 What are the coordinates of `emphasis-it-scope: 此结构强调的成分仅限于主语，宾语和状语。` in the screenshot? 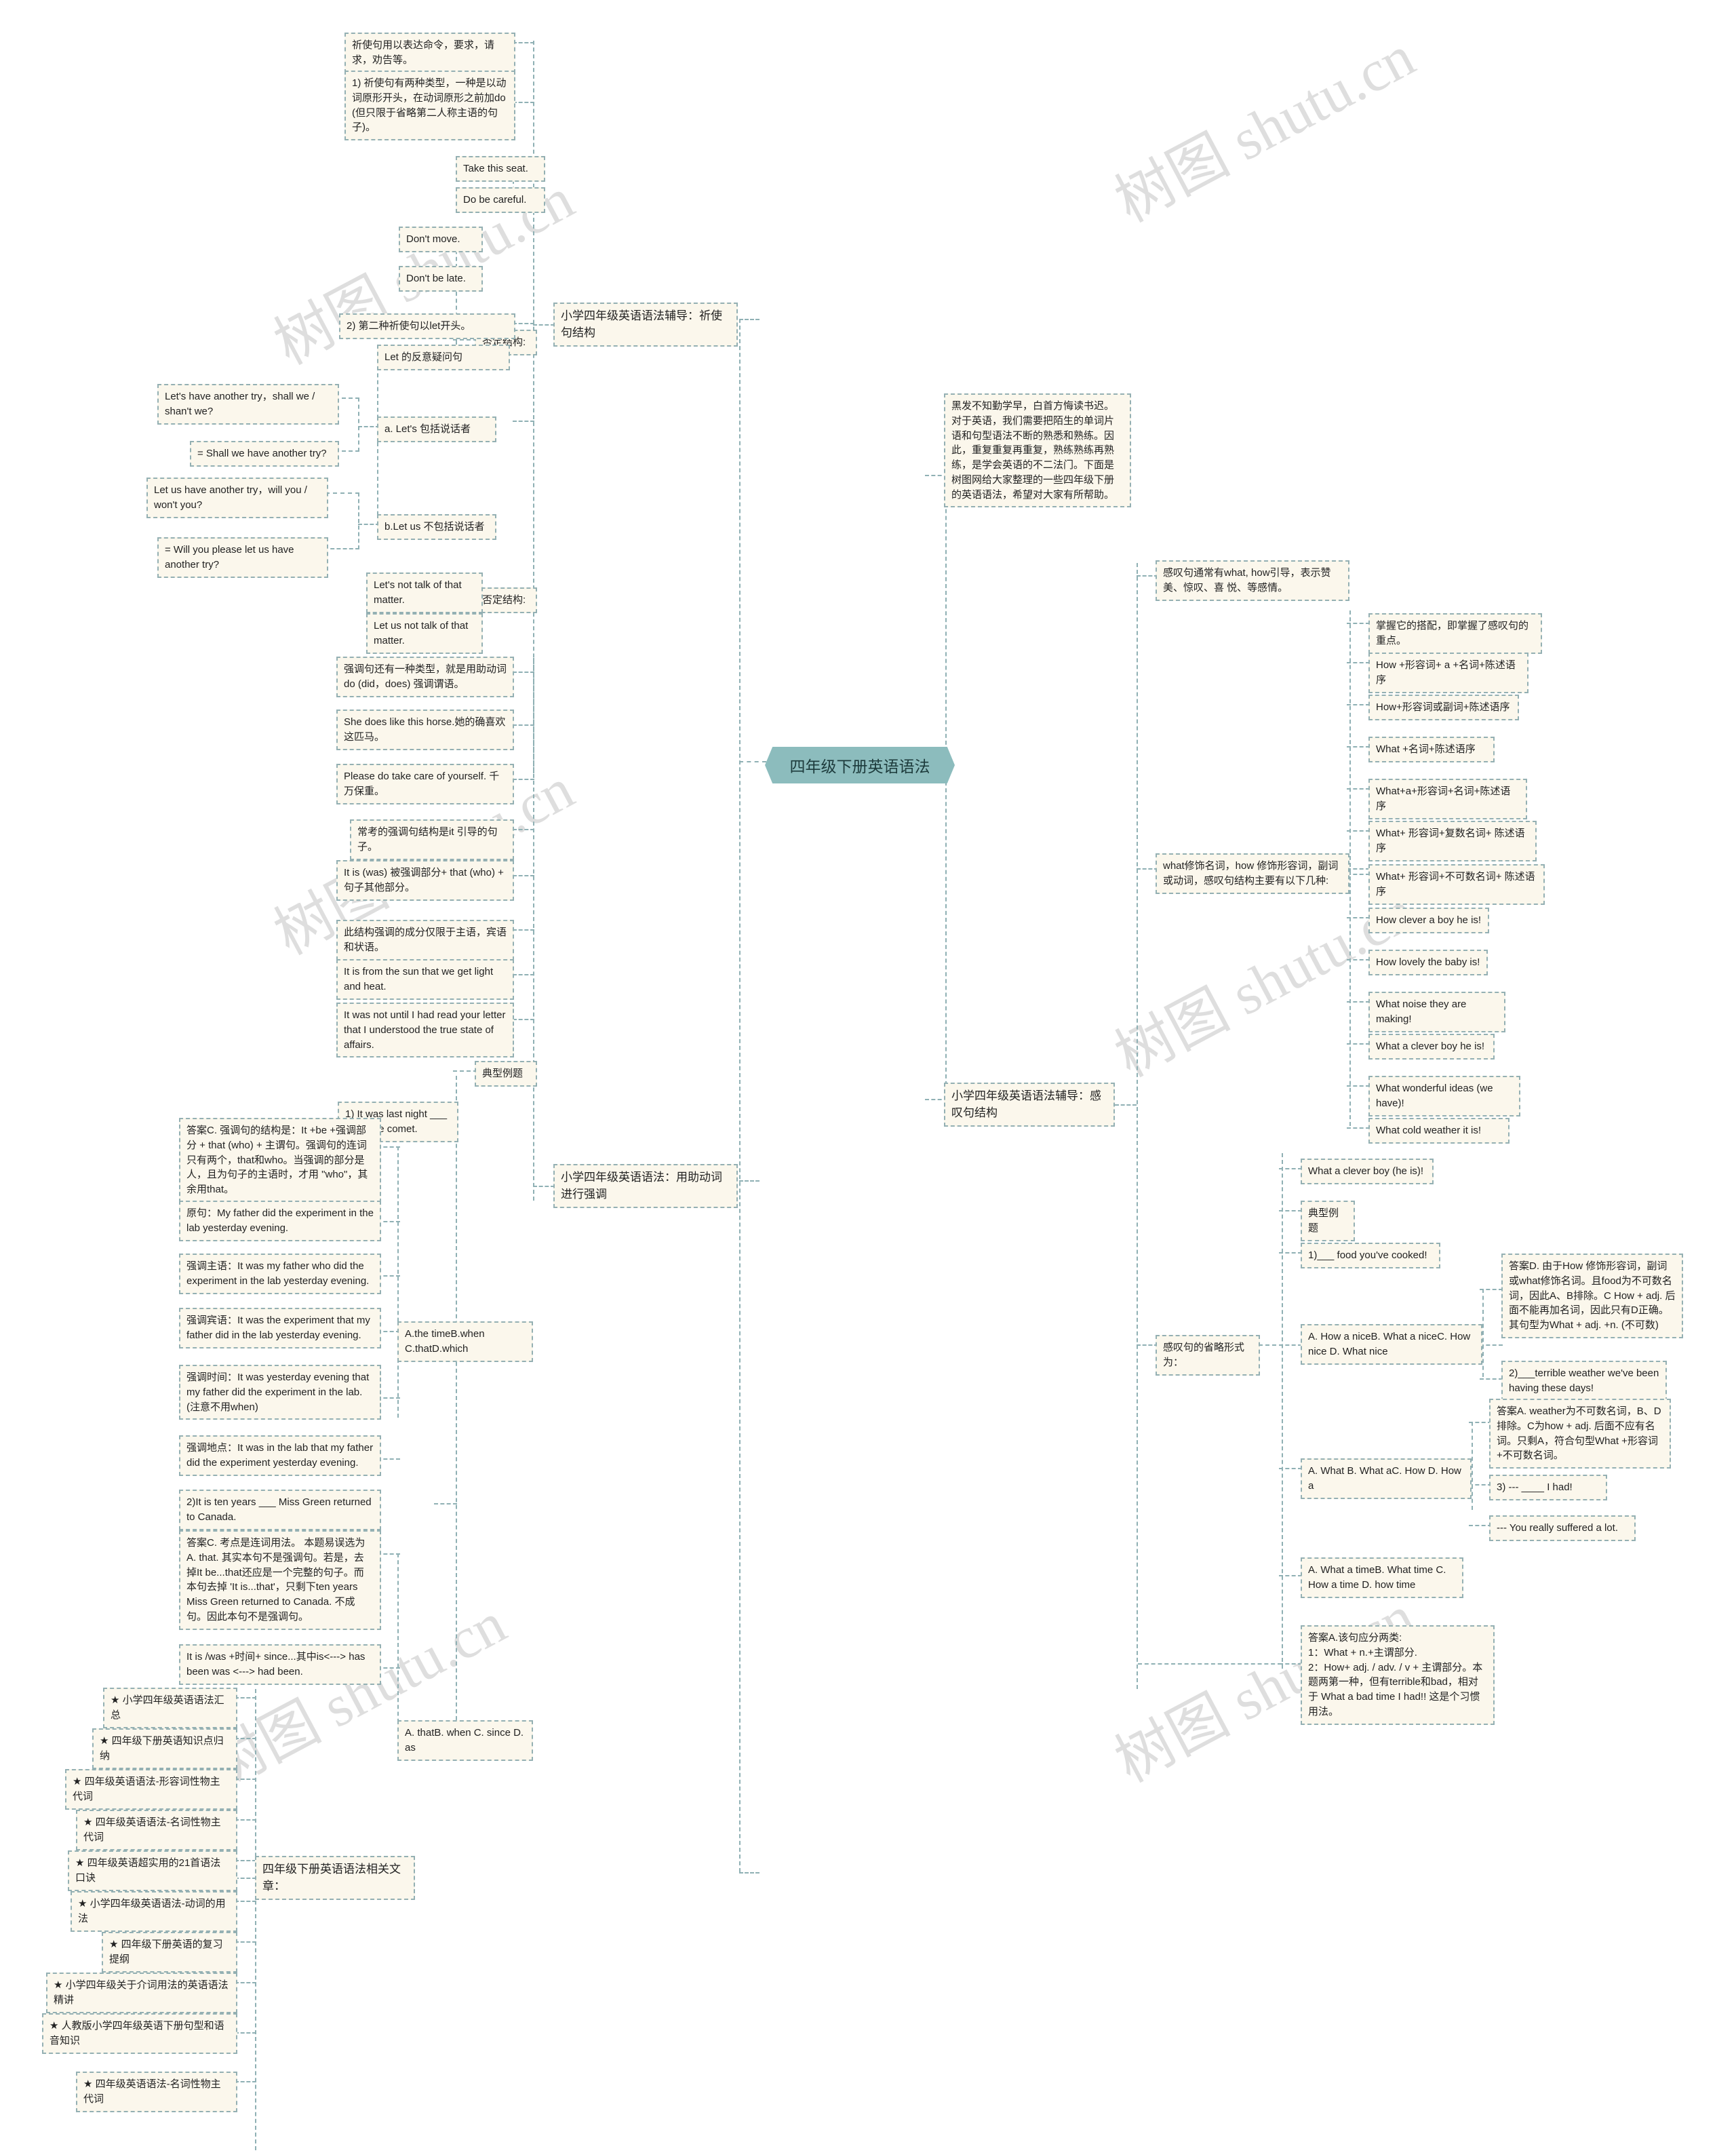 It's located at (425, 940).